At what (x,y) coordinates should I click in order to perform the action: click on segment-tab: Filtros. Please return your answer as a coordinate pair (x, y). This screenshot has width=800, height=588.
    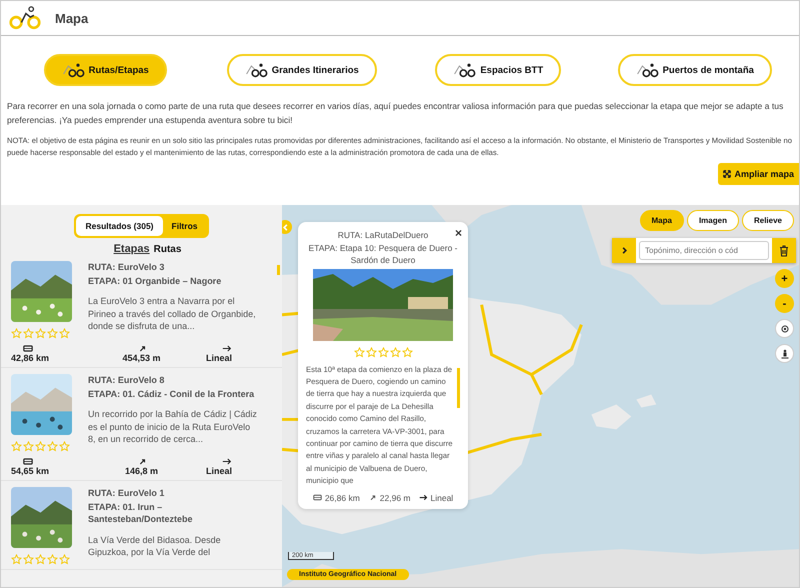
    Looking at the image, I should click on (184, 226).